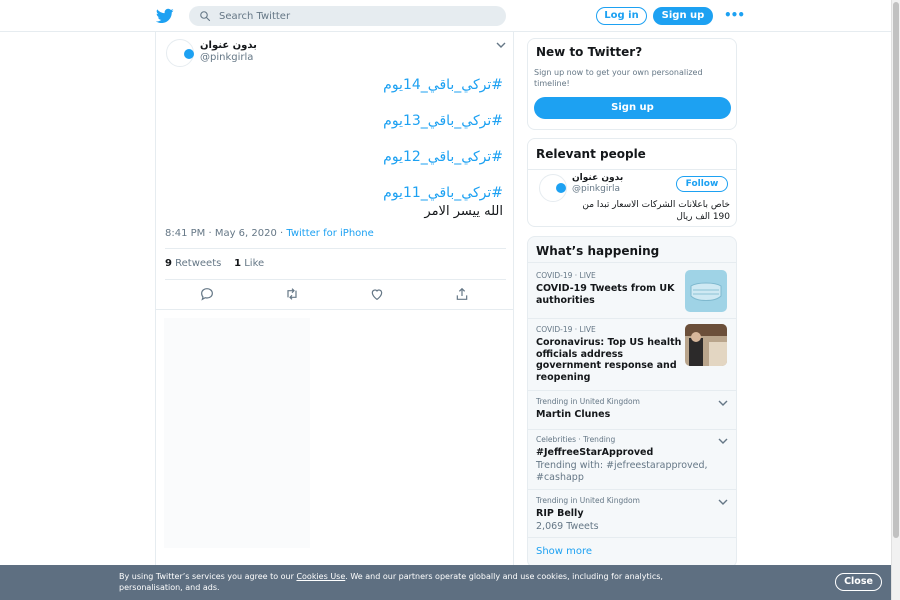 This screenshot has width=900, height=600. Describe the element at coordinates (858, 582) in the screenshot. I see `close-button: Close` at that location.